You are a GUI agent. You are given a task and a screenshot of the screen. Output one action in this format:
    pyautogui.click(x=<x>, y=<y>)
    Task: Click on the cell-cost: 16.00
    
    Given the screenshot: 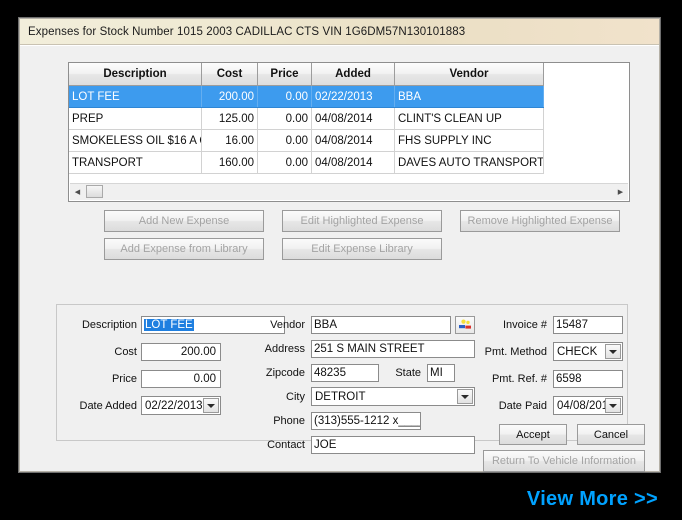 What is the action you would take?
    pyautogui.click(x=229, y=140)
    